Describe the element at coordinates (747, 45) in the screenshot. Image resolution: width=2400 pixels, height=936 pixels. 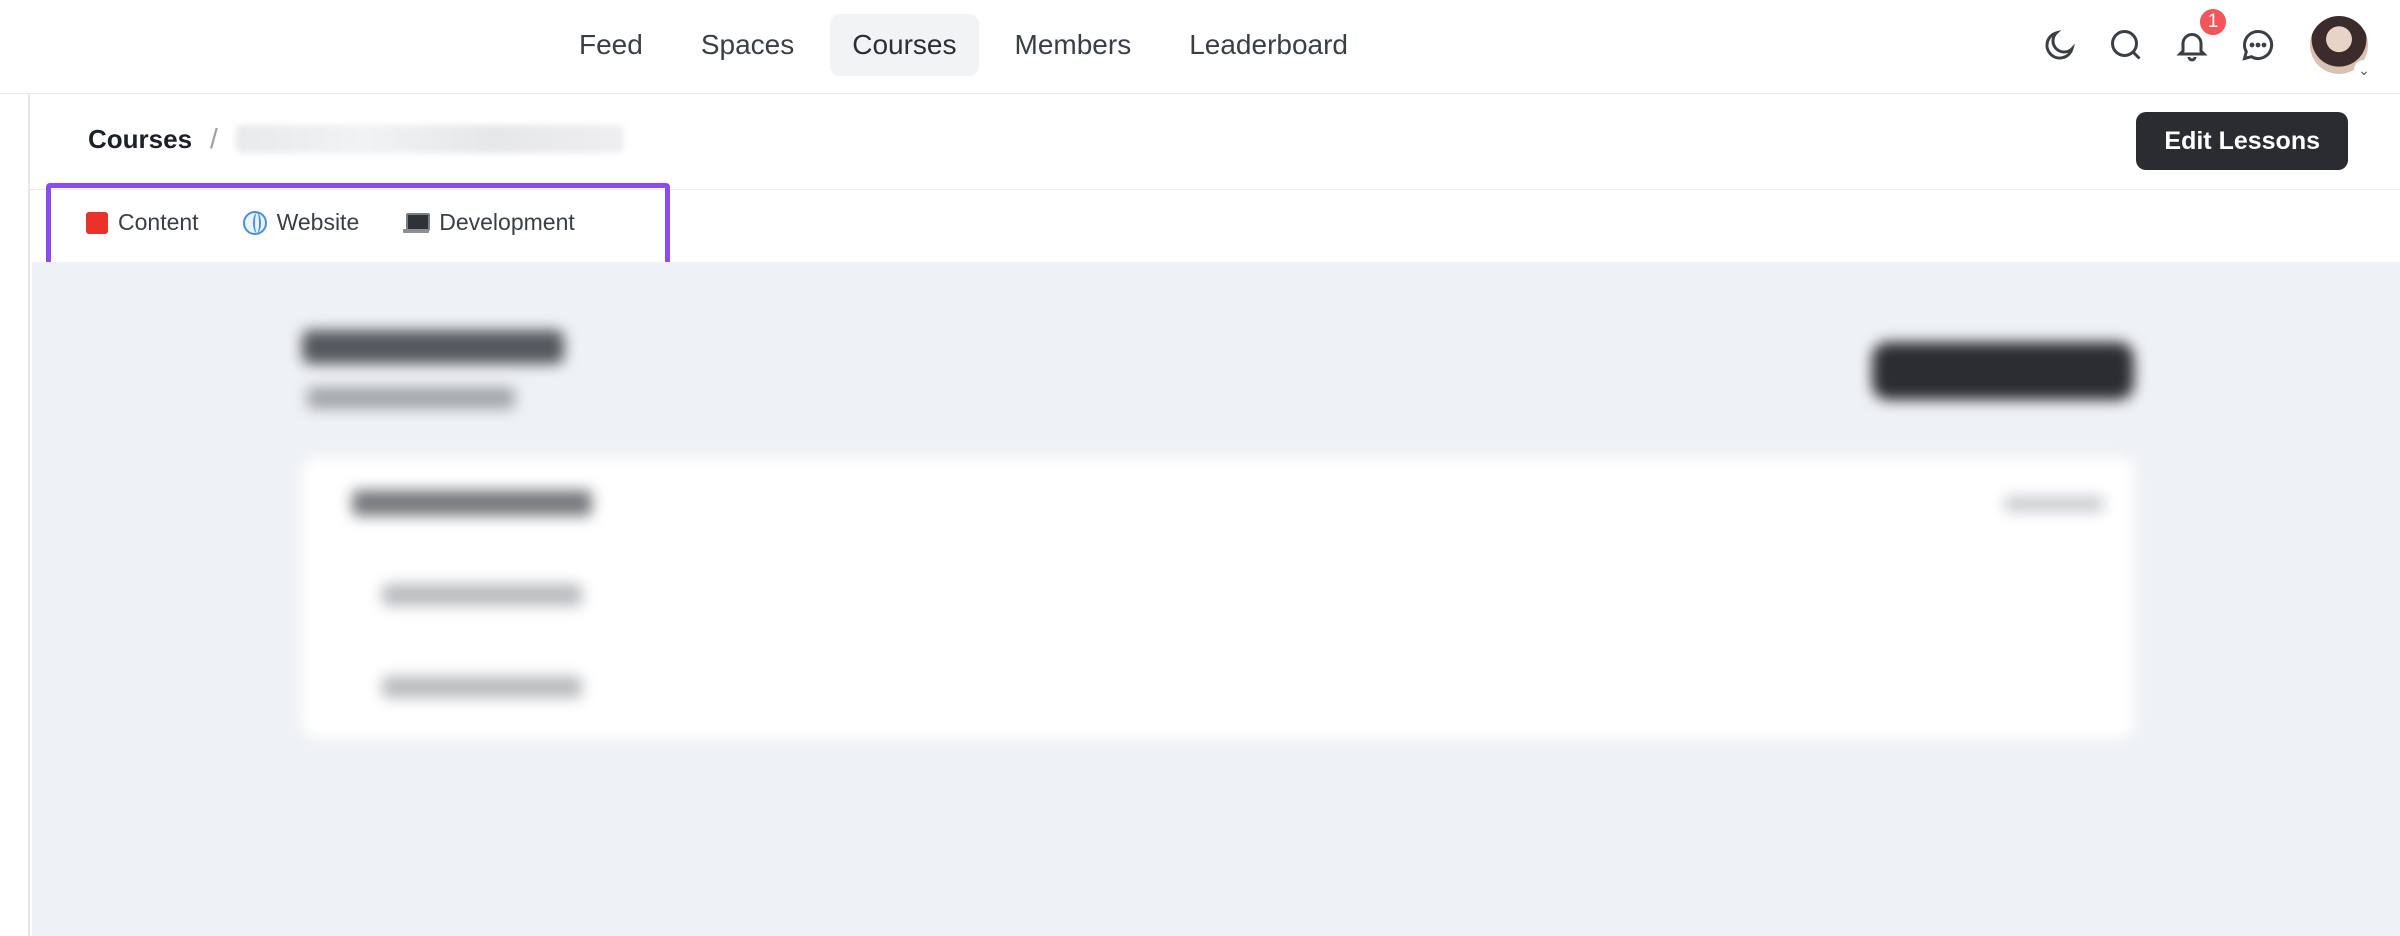
I see `nav-item-spaces: Spaces` at that location.